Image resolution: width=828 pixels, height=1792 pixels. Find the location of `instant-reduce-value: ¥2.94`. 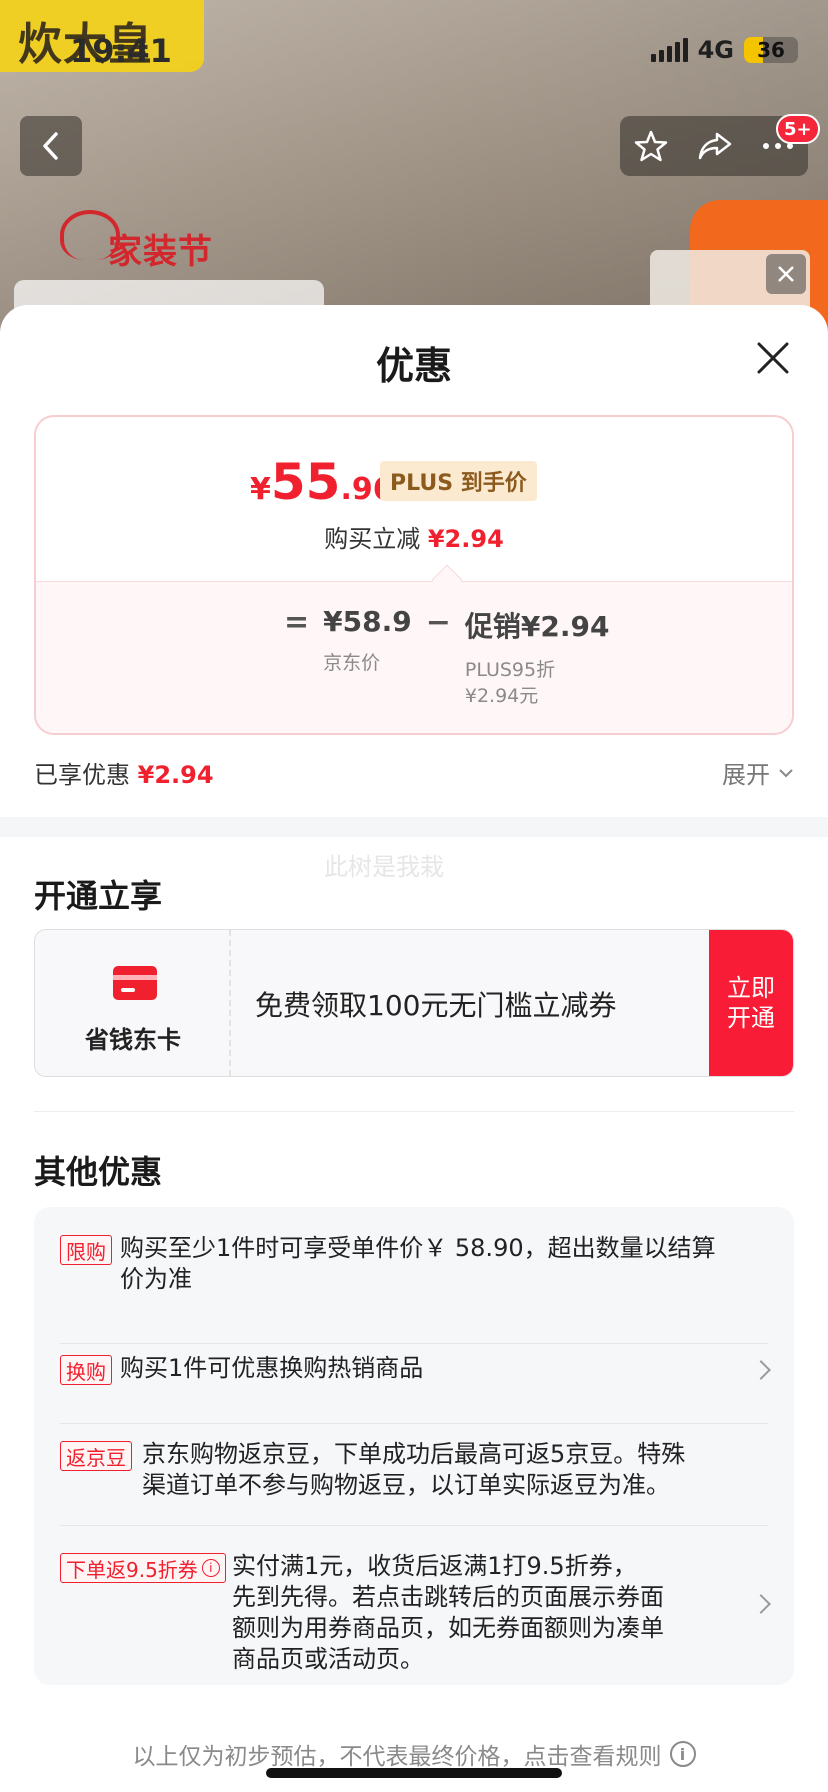

instant-reduce-value: ¥2.94 is located at coordinates (465, 539).